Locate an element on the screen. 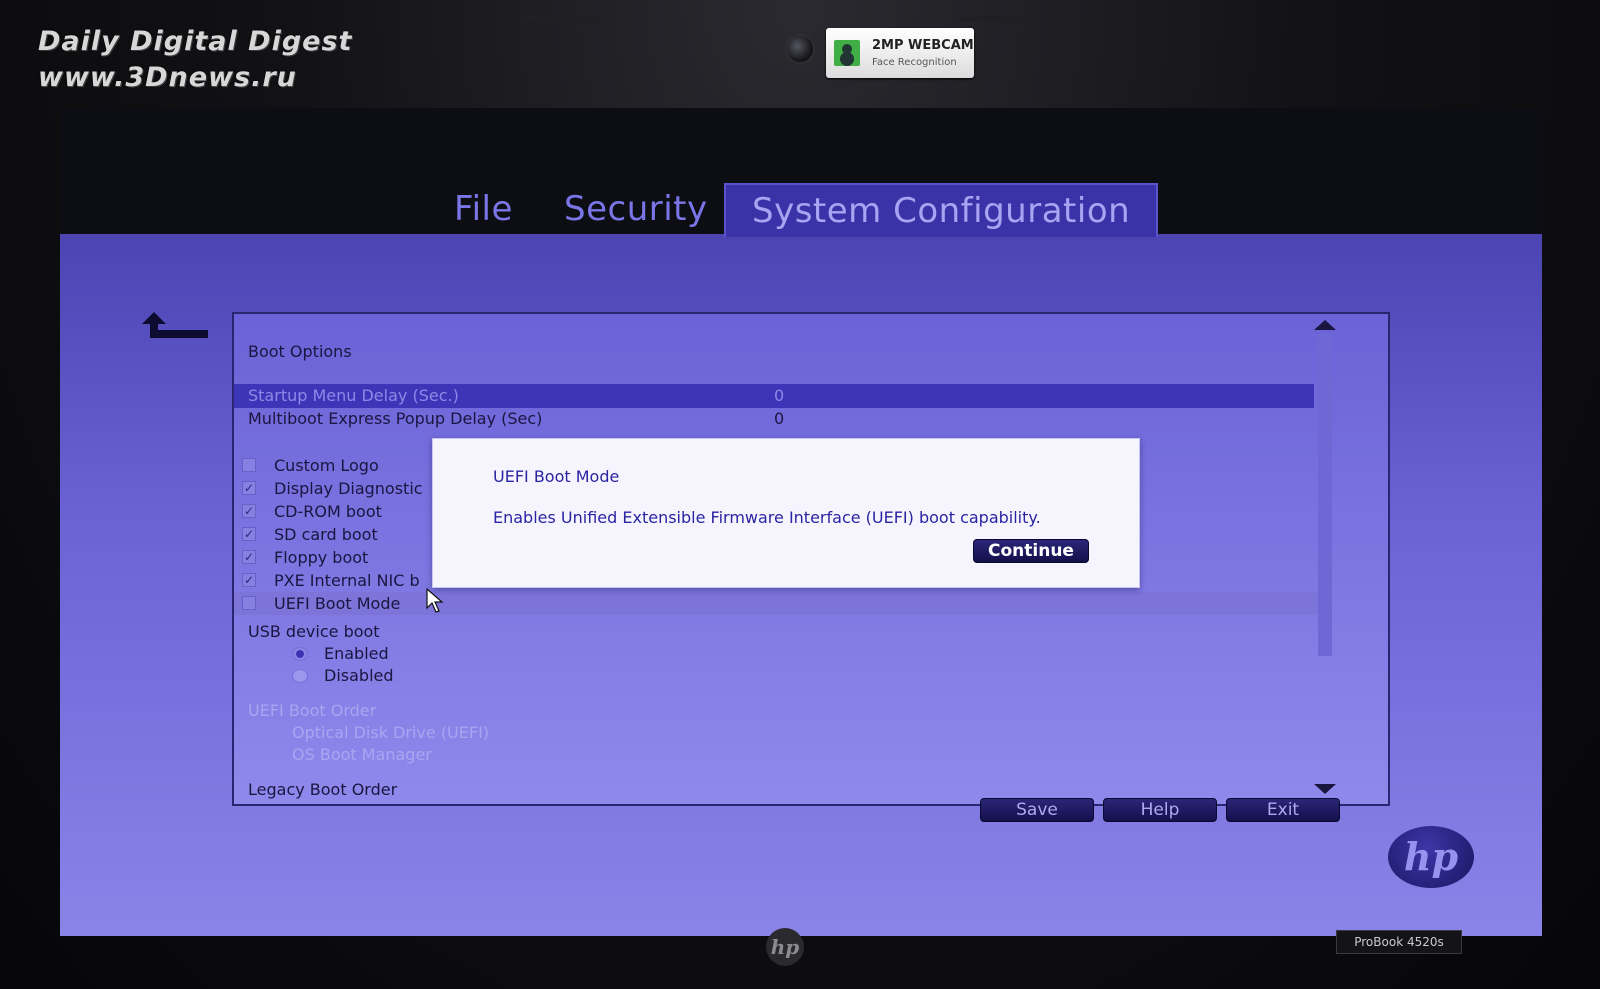 This screenshot has height=989, width=1600. list-item: OS Boot Manager is located at coordinates (362, 754).